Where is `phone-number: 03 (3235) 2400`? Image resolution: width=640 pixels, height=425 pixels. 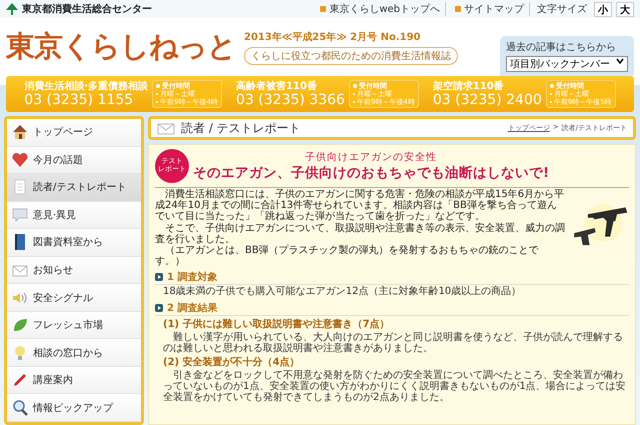
phone-number: 03 (3235) 2400 is located at coordinates (487, 101).